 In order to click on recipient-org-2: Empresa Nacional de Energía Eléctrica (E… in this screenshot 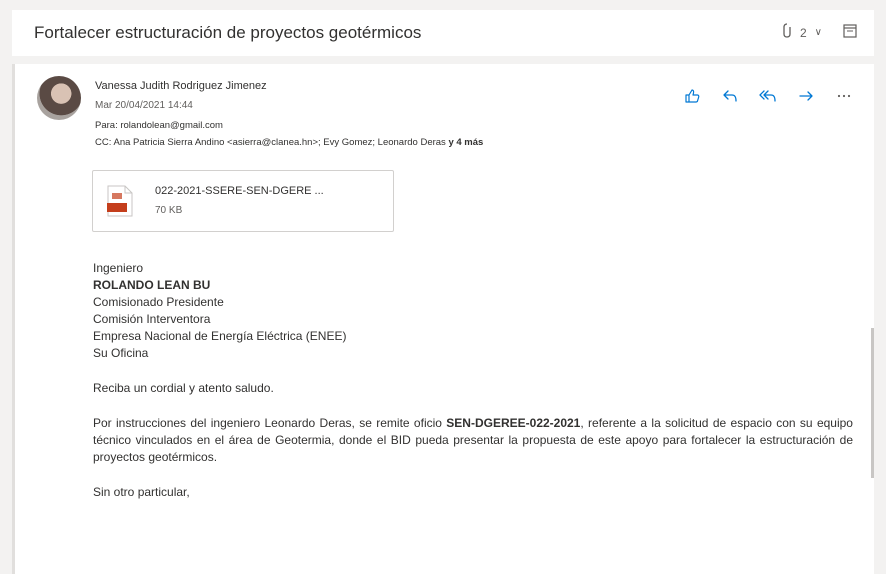, I will do `click(220, 336)`.